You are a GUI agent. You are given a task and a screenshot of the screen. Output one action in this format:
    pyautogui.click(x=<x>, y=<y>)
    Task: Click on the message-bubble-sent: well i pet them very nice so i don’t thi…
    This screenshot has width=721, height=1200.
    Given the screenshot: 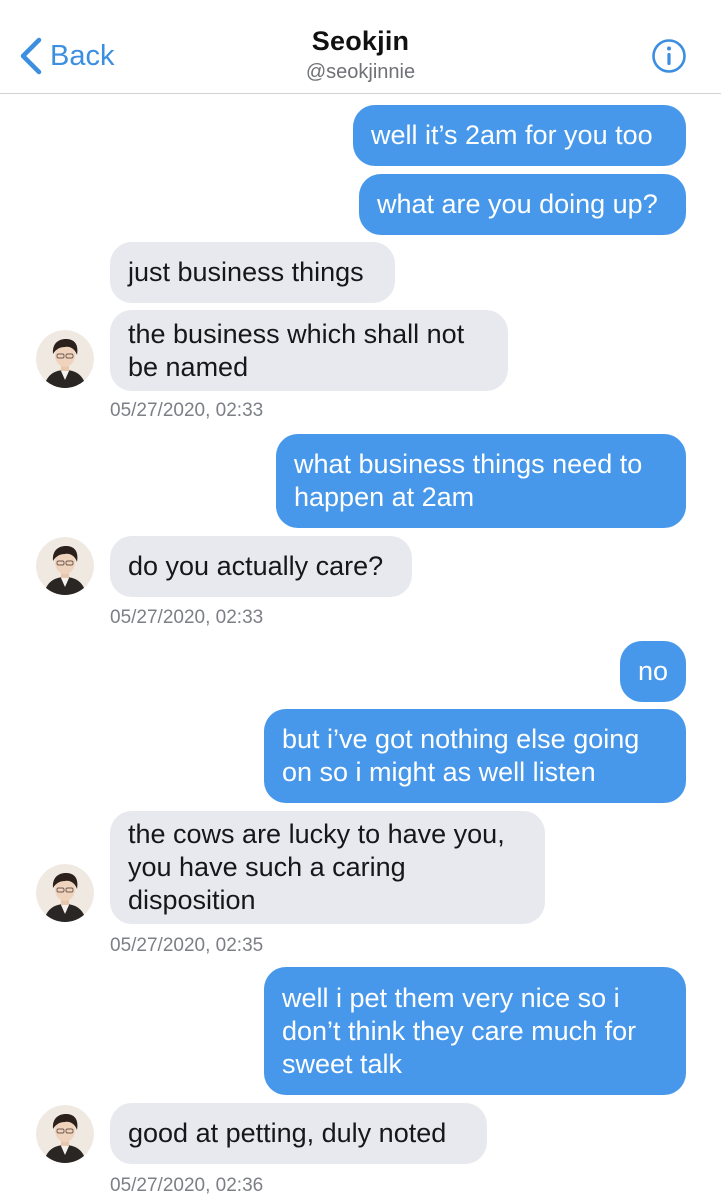 What is the action you would take?
    pyautogui.click(x=475, y=1031)
    